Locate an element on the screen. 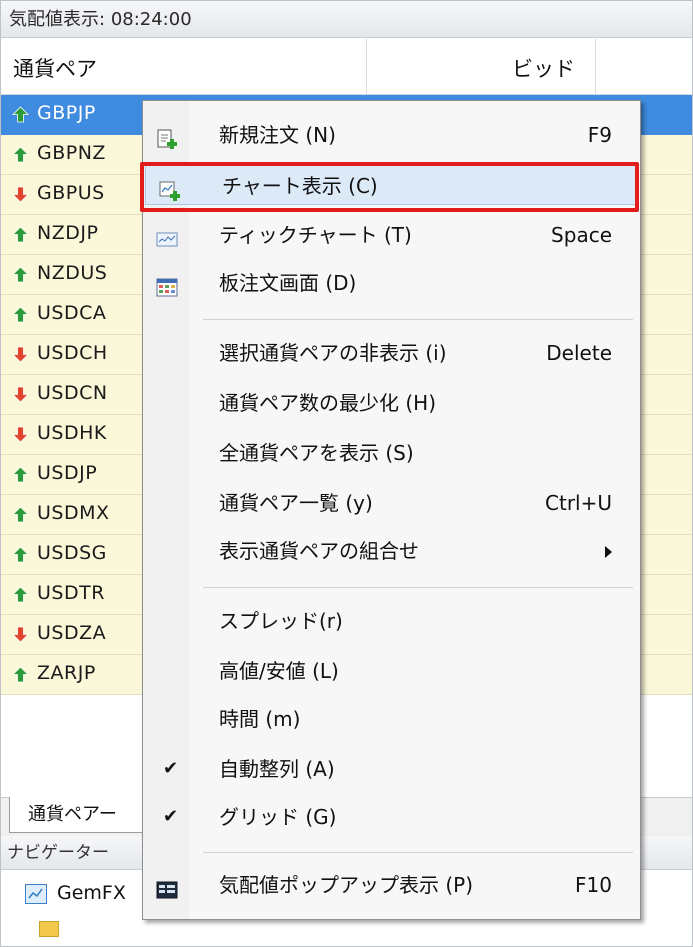 The height and width of the screenshot is (947, 693). menu-item-new-order: 新規注文 (N) F9 is located at coordinates (391, 135).